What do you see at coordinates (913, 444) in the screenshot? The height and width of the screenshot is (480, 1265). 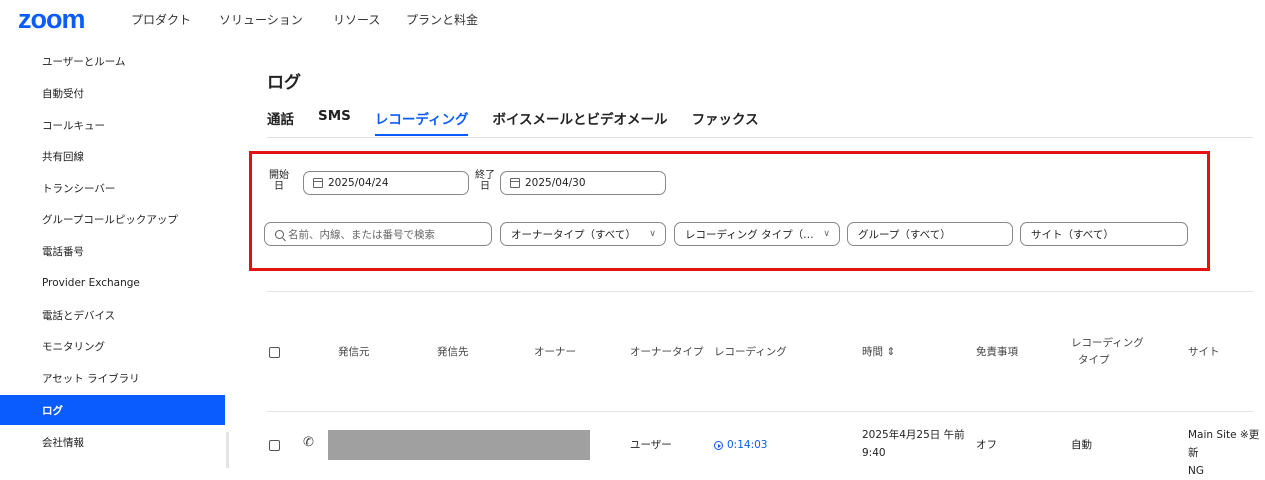 I see `time-cell: 2025年4月25日 午前 9:40` at bounding box center [913, 444].